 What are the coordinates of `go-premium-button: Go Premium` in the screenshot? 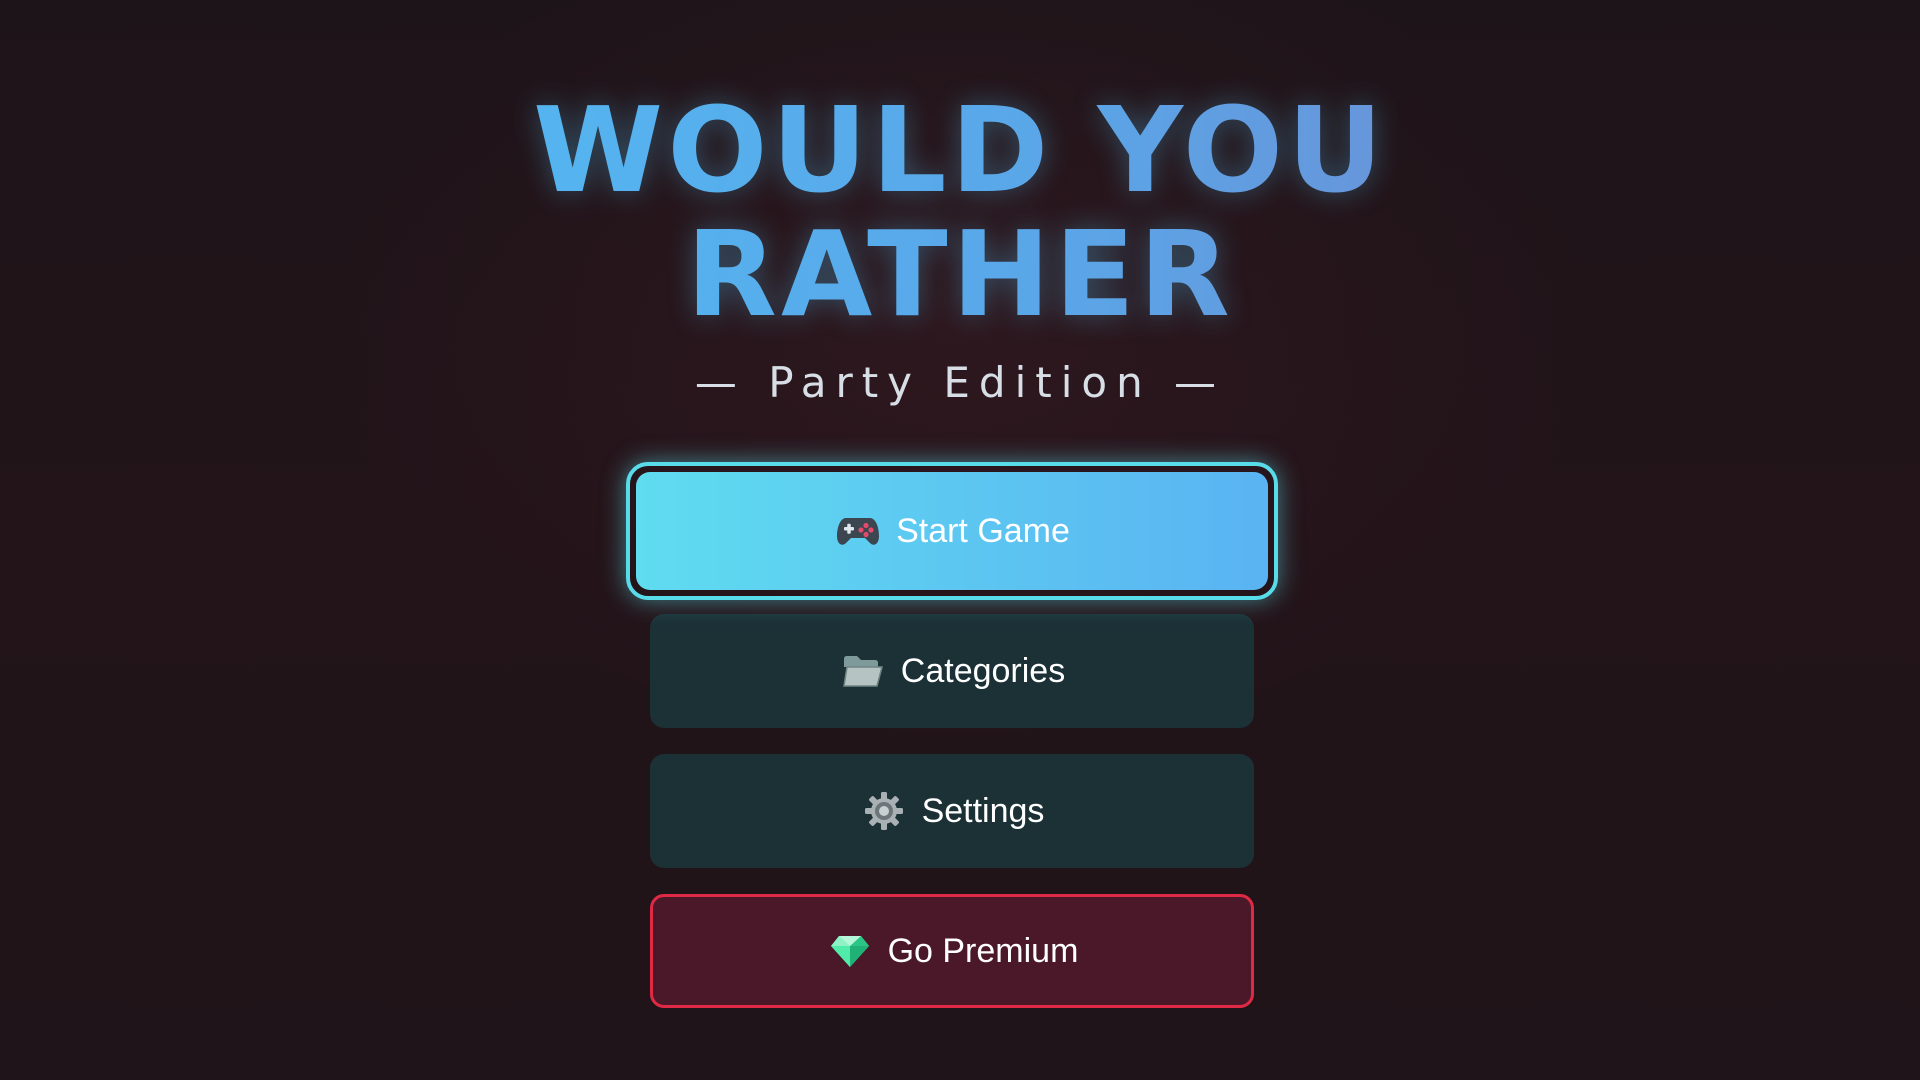 It's located at (952, 951).